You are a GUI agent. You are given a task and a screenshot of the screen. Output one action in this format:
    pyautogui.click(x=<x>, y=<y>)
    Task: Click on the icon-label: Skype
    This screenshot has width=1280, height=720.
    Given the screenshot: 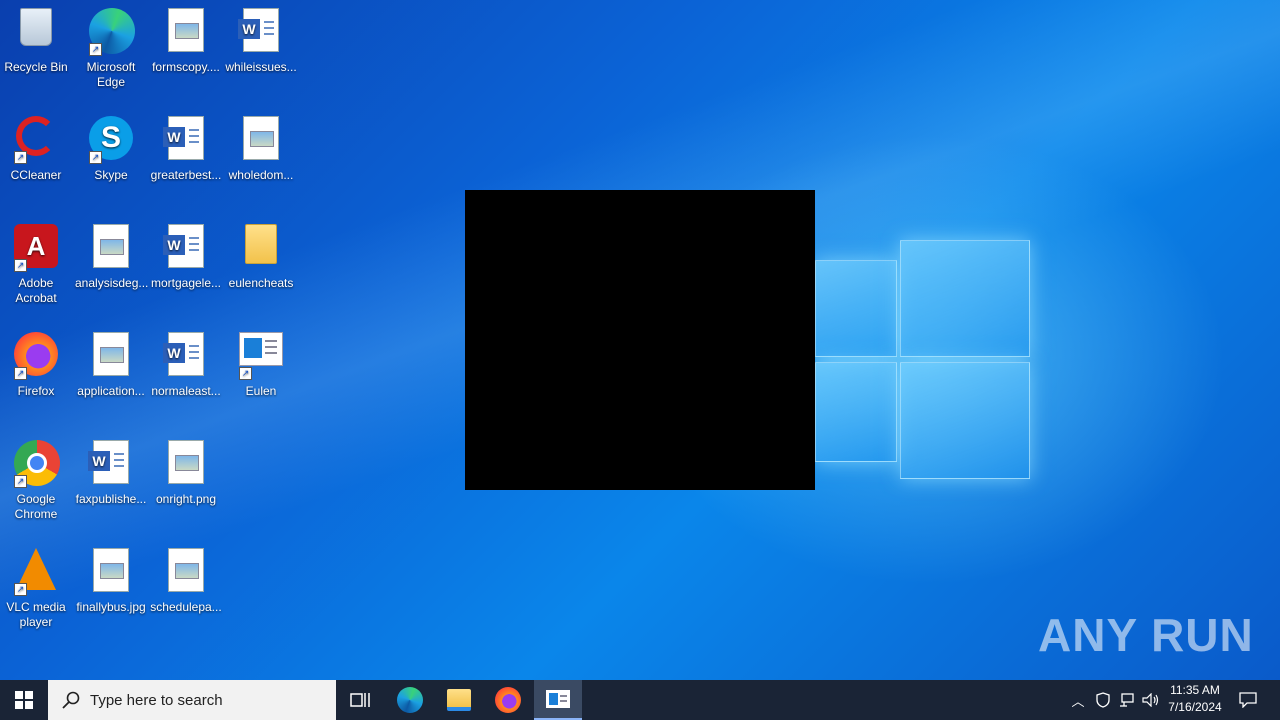 What is the action you would take?
    pyautogui.click(x=111, y=175)
    